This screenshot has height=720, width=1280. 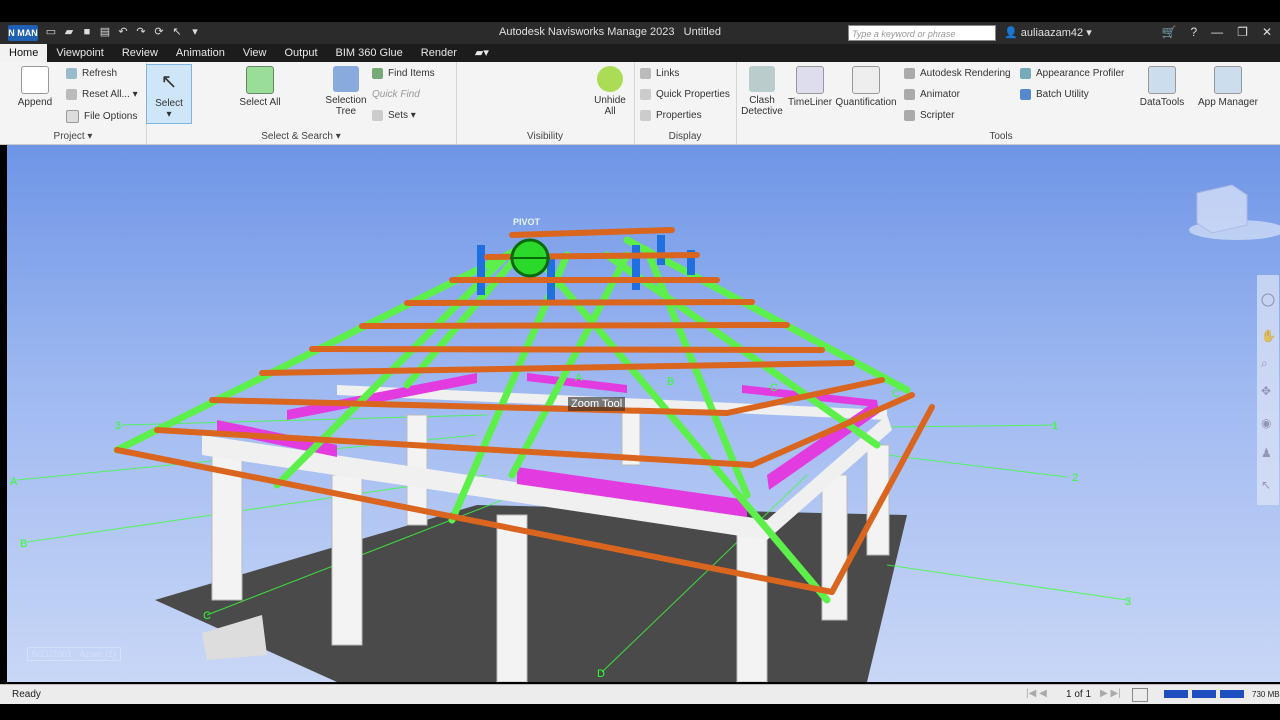 What do you see at coordinates (1264, 363) in the screenshot?
I see `zoom-icon: ⌕` at bounding box center [1264, 363].